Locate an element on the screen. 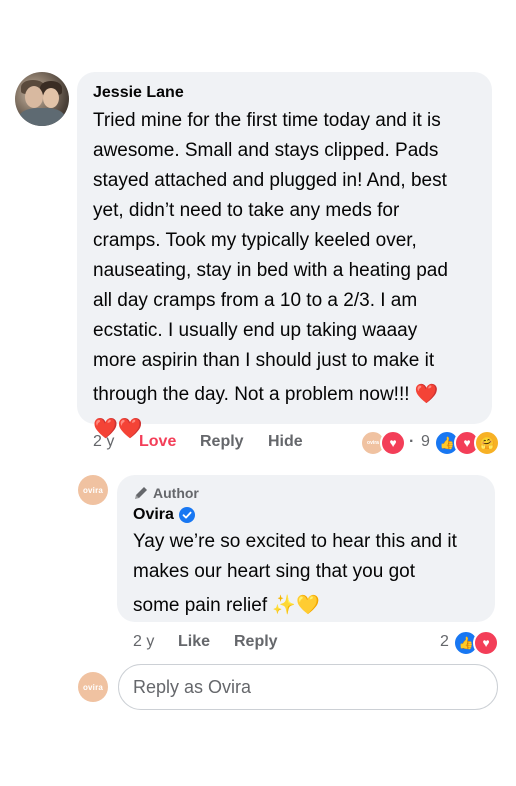 The image size is (516, 786). pencil-icon is located at coordinates (141, 493).